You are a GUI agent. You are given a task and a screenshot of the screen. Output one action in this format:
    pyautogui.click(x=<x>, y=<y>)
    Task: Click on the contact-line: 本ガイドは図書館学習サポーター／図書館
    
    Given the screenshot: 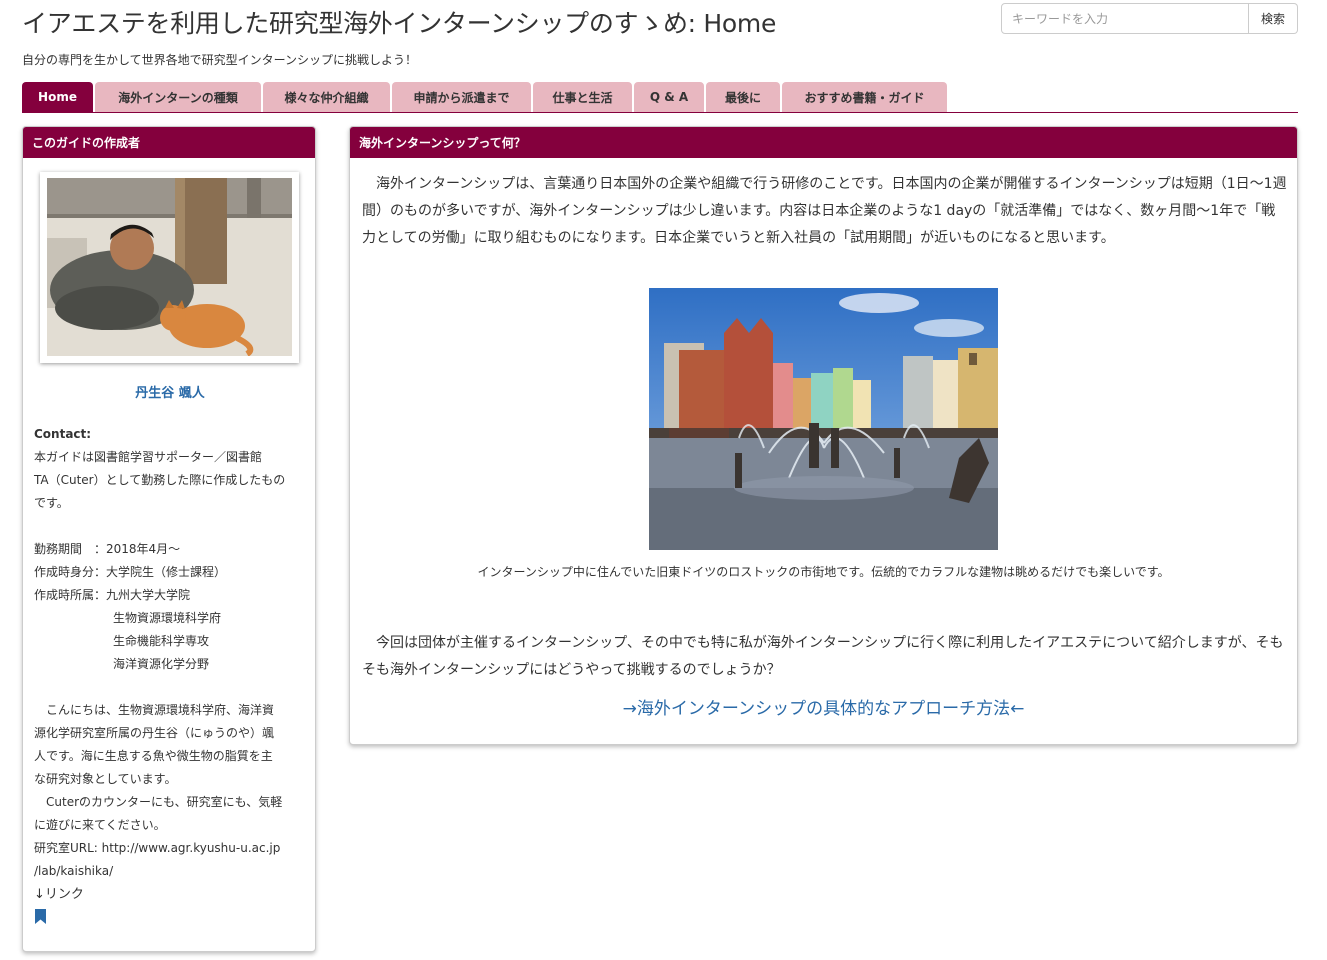 What is the action you would take?
    pyautogui.click(x=148, y=457)
    